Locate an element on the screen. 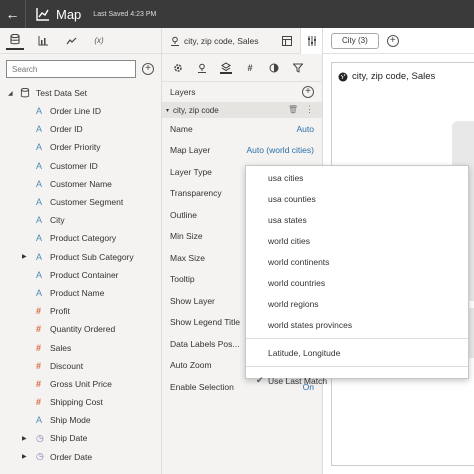  search-row: + is located at coordinates (80, 69).